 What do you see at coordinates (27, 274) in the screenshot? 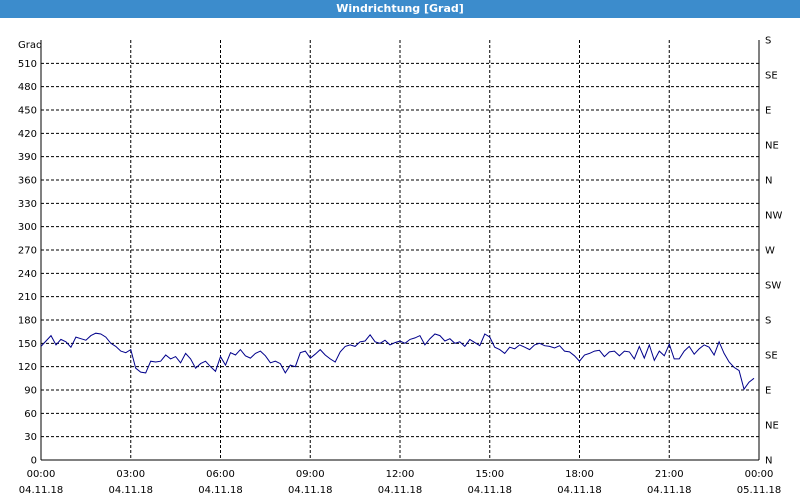
I see `y-tick-label: 240` at bounding box center [27, 274].